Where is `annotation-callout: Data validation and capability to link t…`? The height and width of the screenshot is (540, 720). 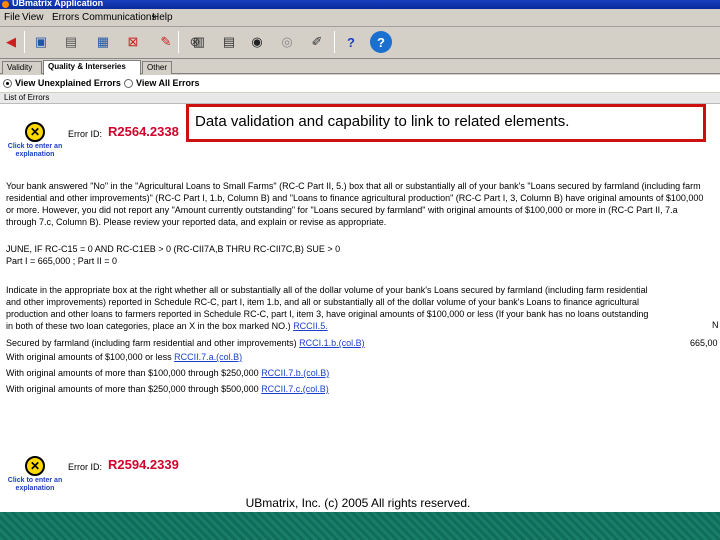 annotation-callout: Data validation and capability to link t… is located at coordinates (446, 123).